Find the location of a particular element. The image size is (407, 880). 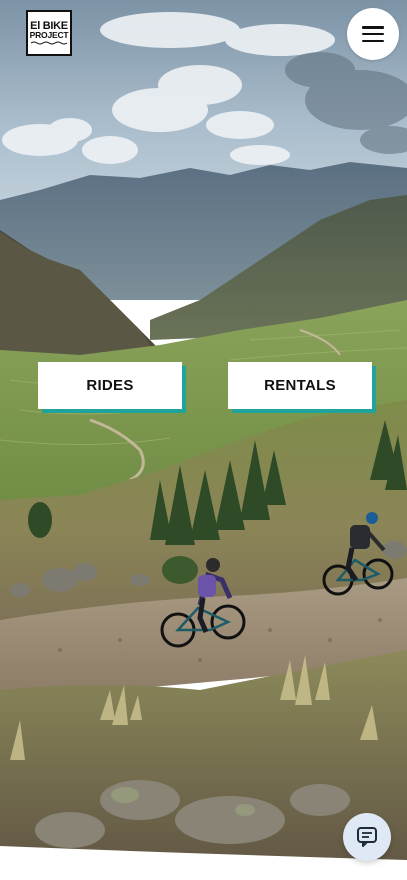

chat-bubble-icon is located at coordinates (367, 837).